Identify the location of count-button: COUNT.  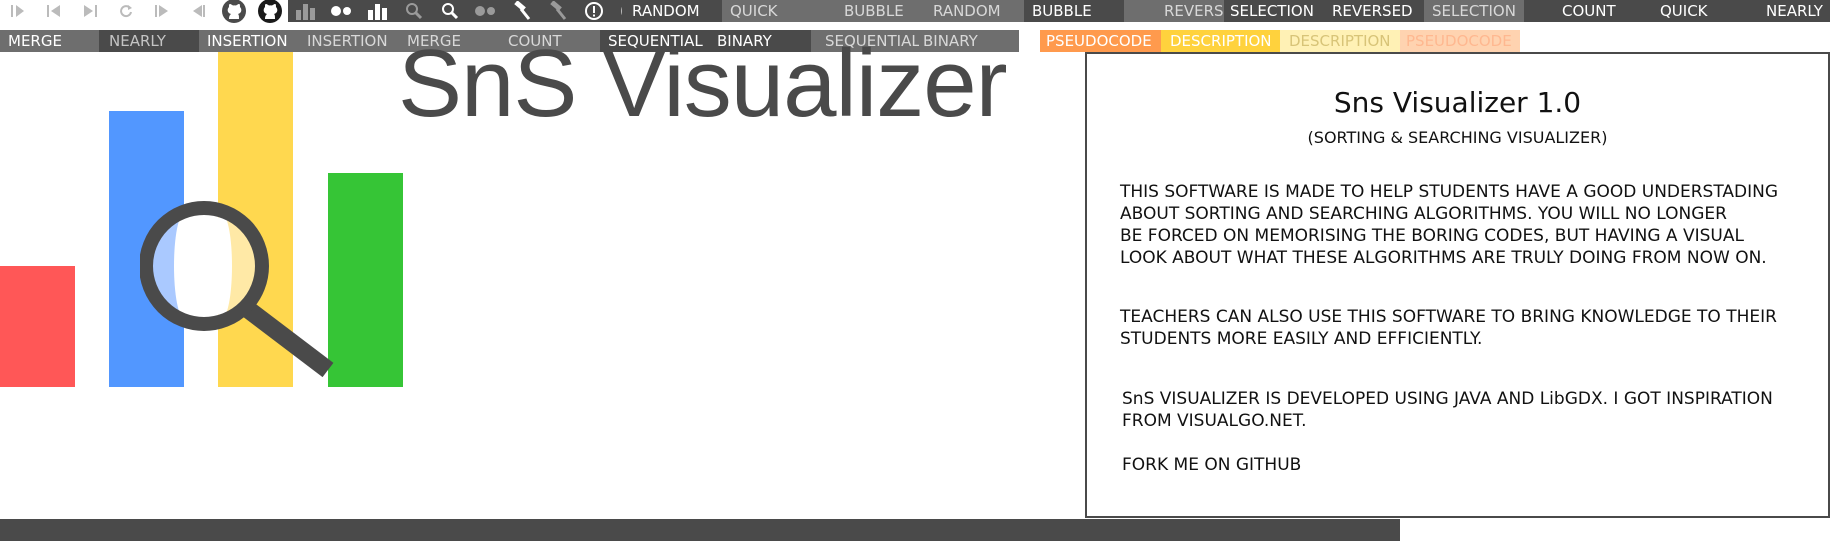
(1574, 11).